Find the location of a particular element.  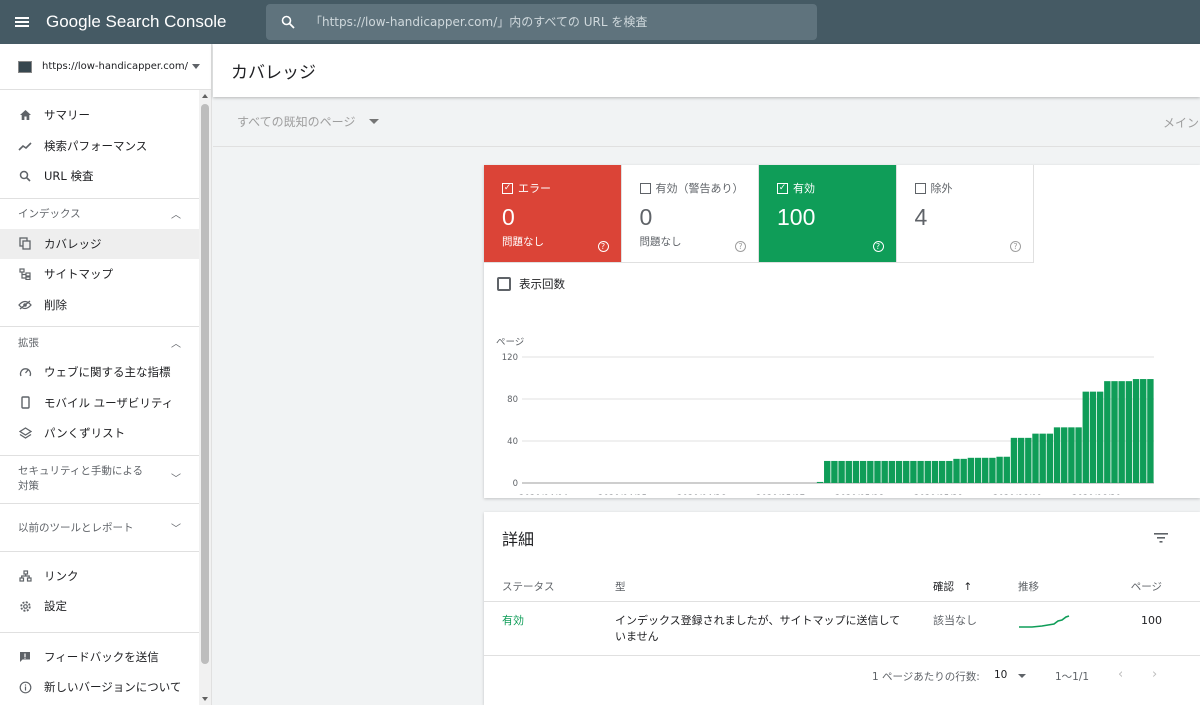

sidebar-item-label: 削除 is located at coordinates (55, 304).